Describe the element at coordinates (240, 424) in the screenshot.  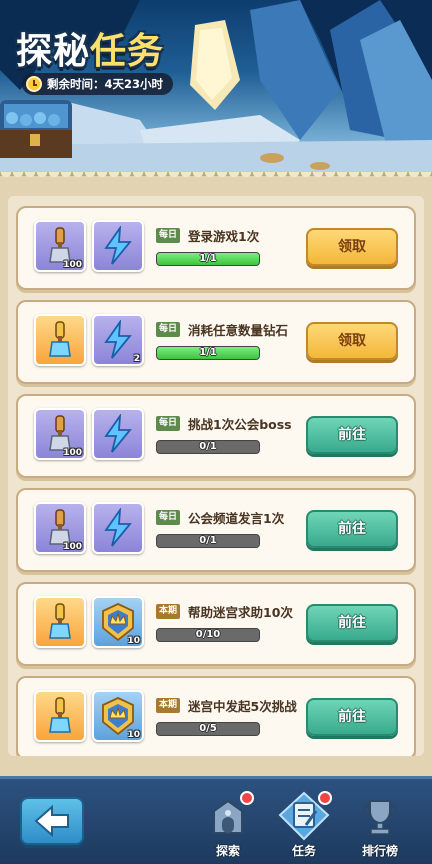
I see `task-title: 挑战1次公会boss` at that location.